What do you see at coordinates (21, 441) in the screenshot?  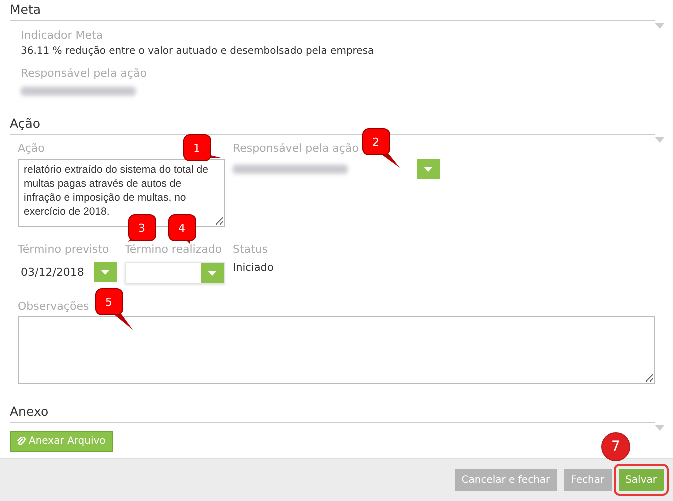 I see `paperclip-icon` at bounding box center [21, 441].